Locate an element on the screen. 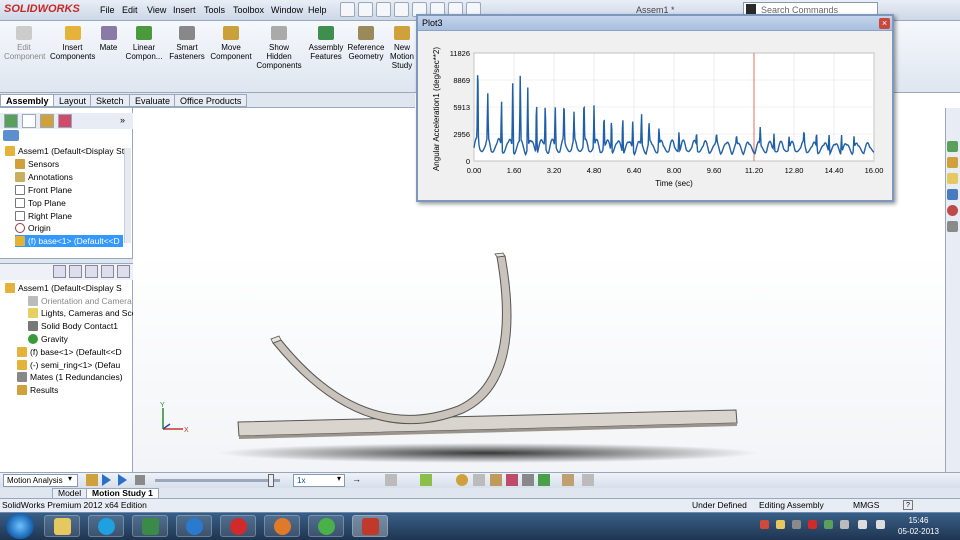 This screenshot has height=540, width=960. tab-sketch: Sketch is located at coordinates (110, 100).